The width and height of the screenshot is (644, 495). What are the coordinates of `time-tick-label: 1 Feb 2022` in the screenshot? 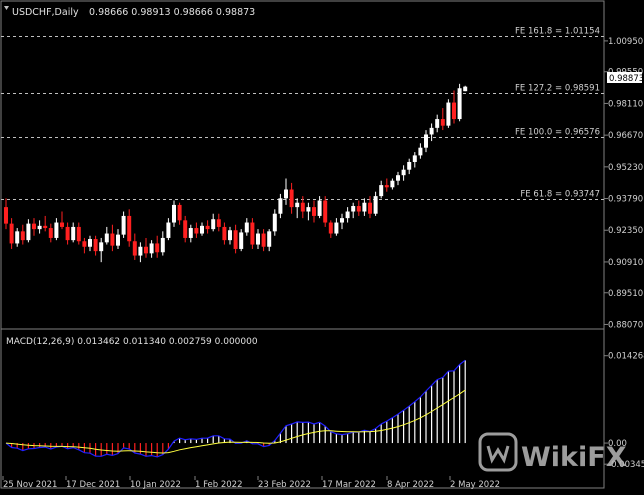 It's located at (219, 485).